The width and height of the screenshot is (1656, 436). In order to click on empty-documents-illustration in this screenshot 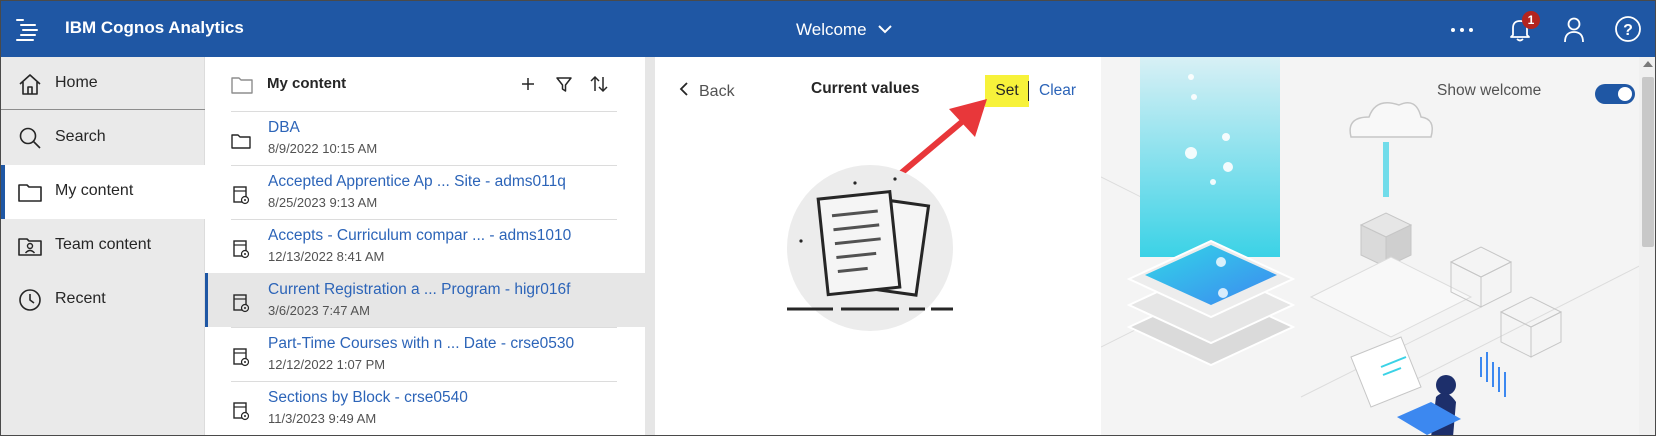, I will do `click(870, 248)`.